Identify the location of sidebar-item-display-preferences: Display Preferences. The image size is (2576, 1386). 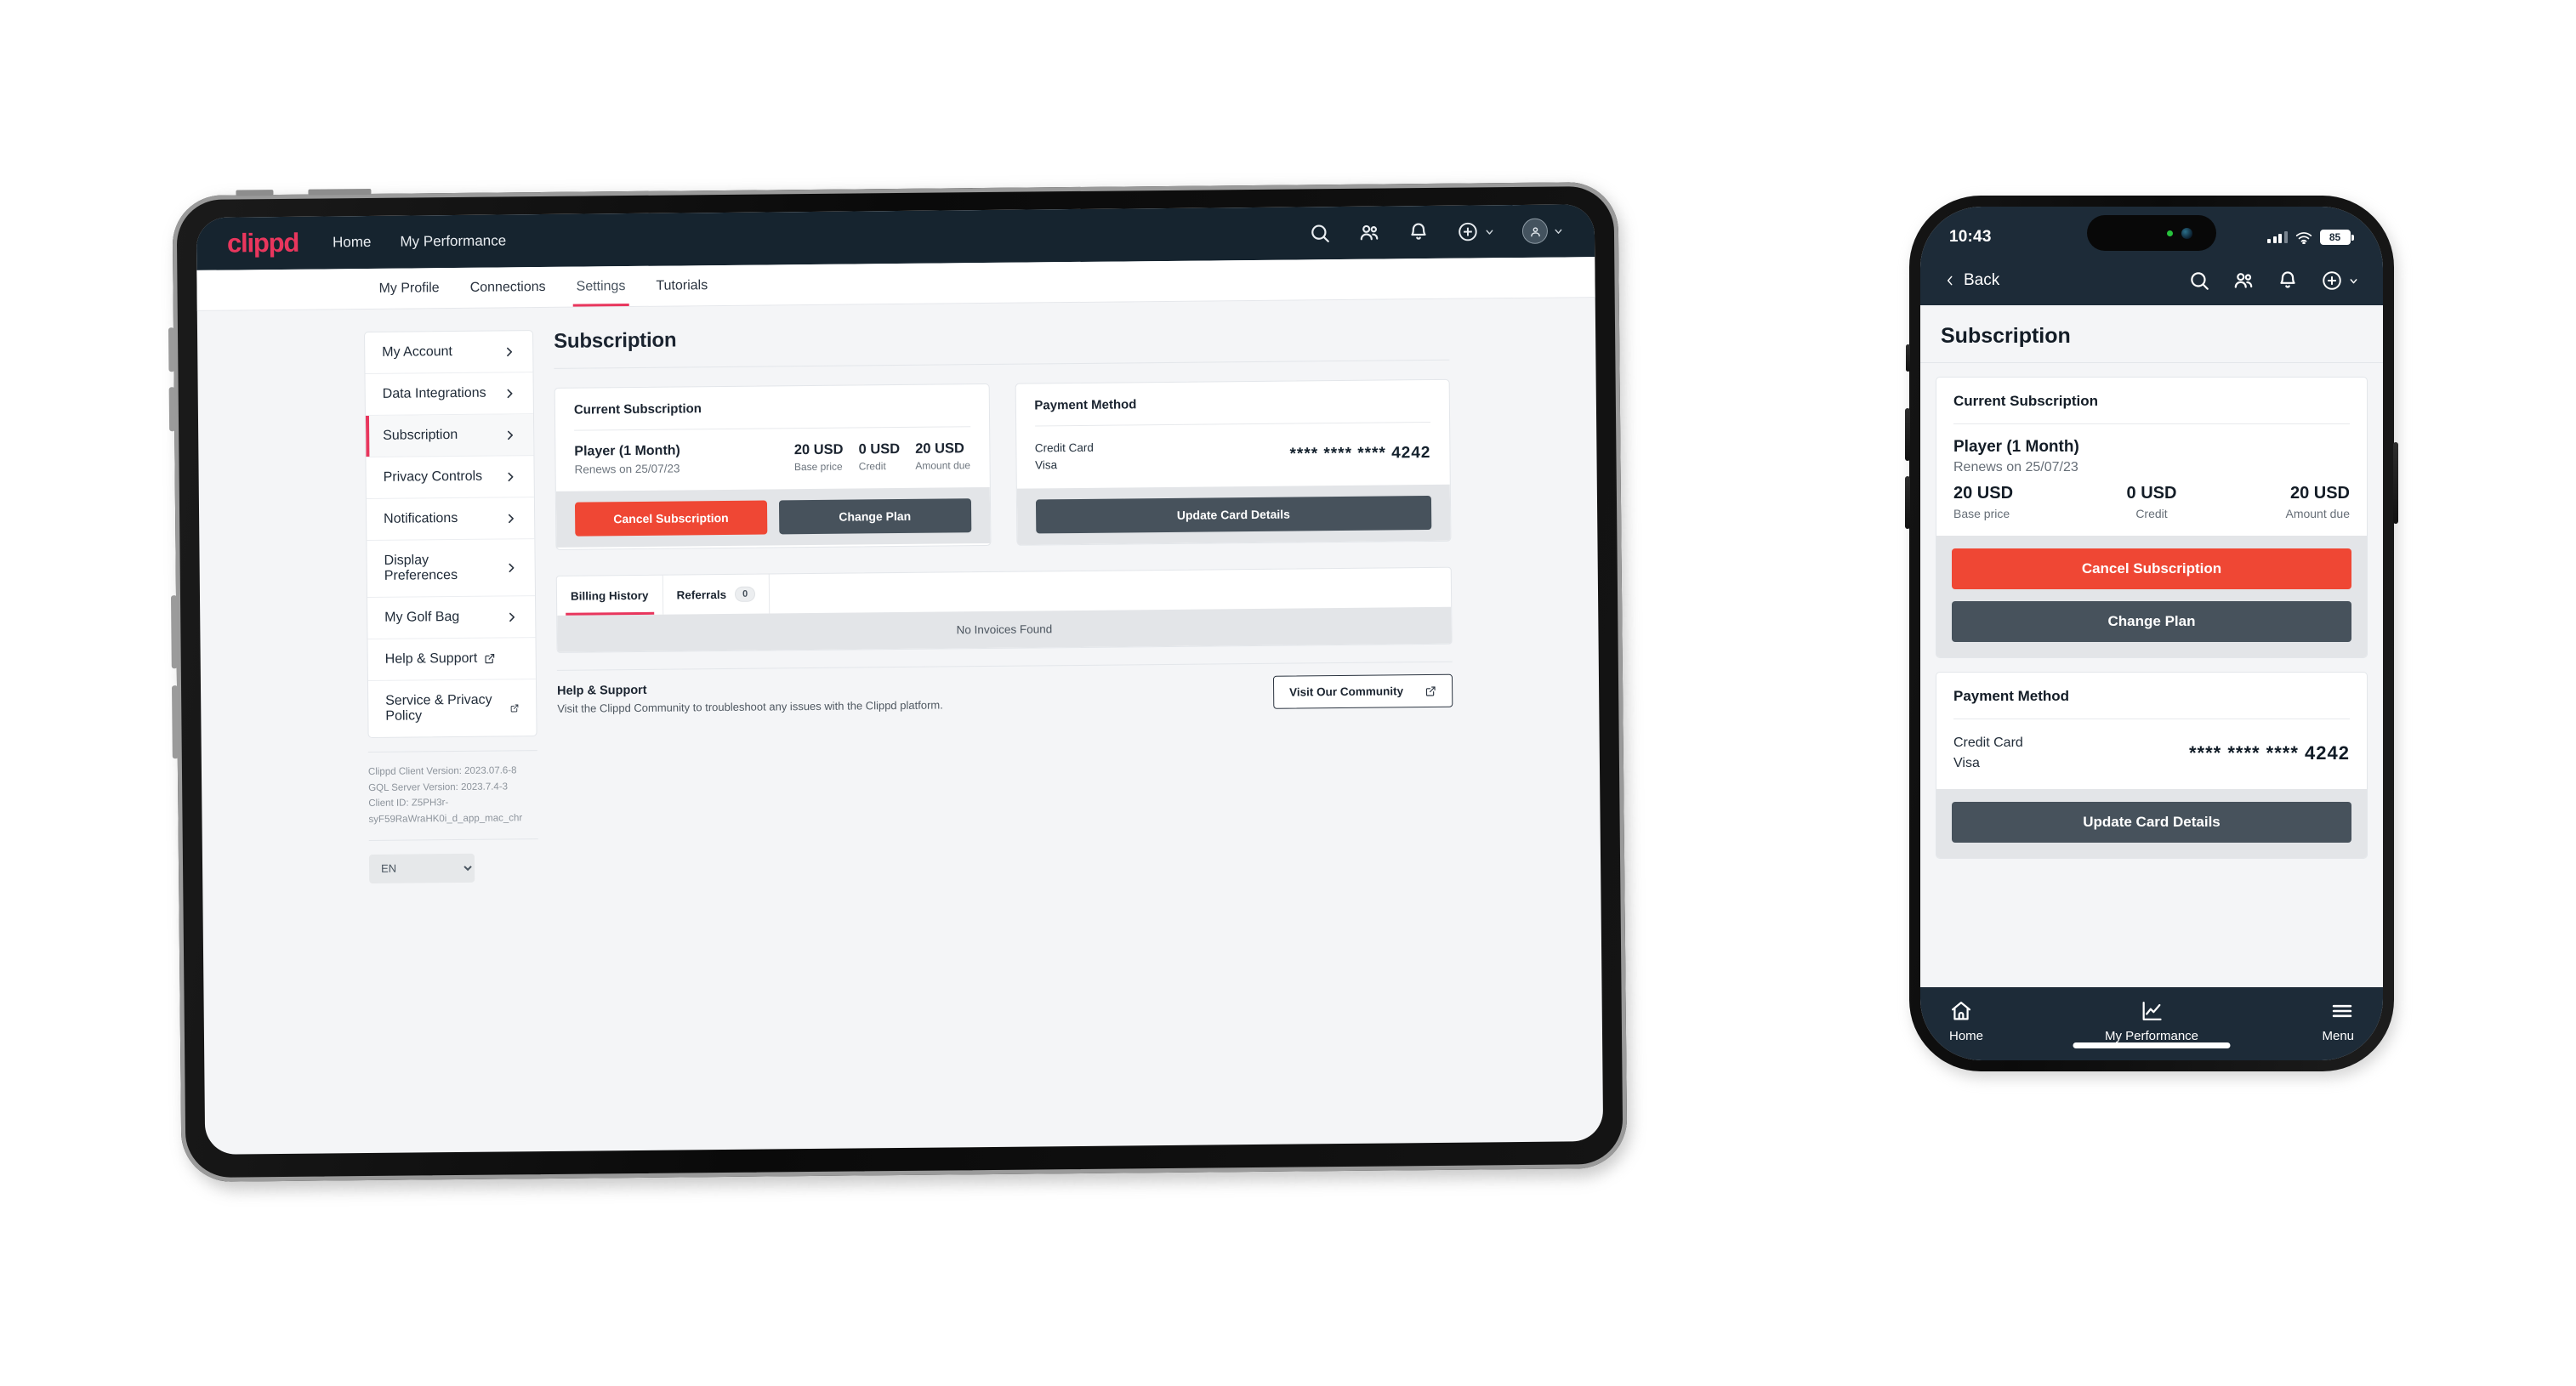
(451, 569).